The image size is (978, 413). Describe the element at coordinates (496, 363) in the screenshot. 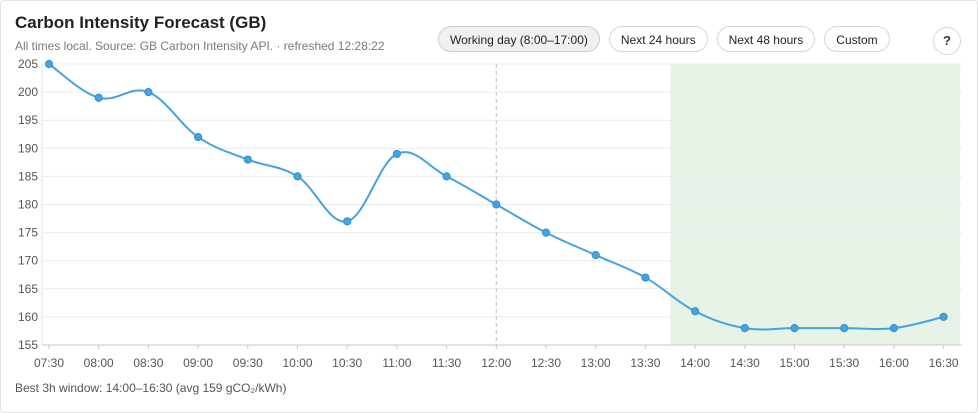

I see `x-tick-label: 12:00` at that location.